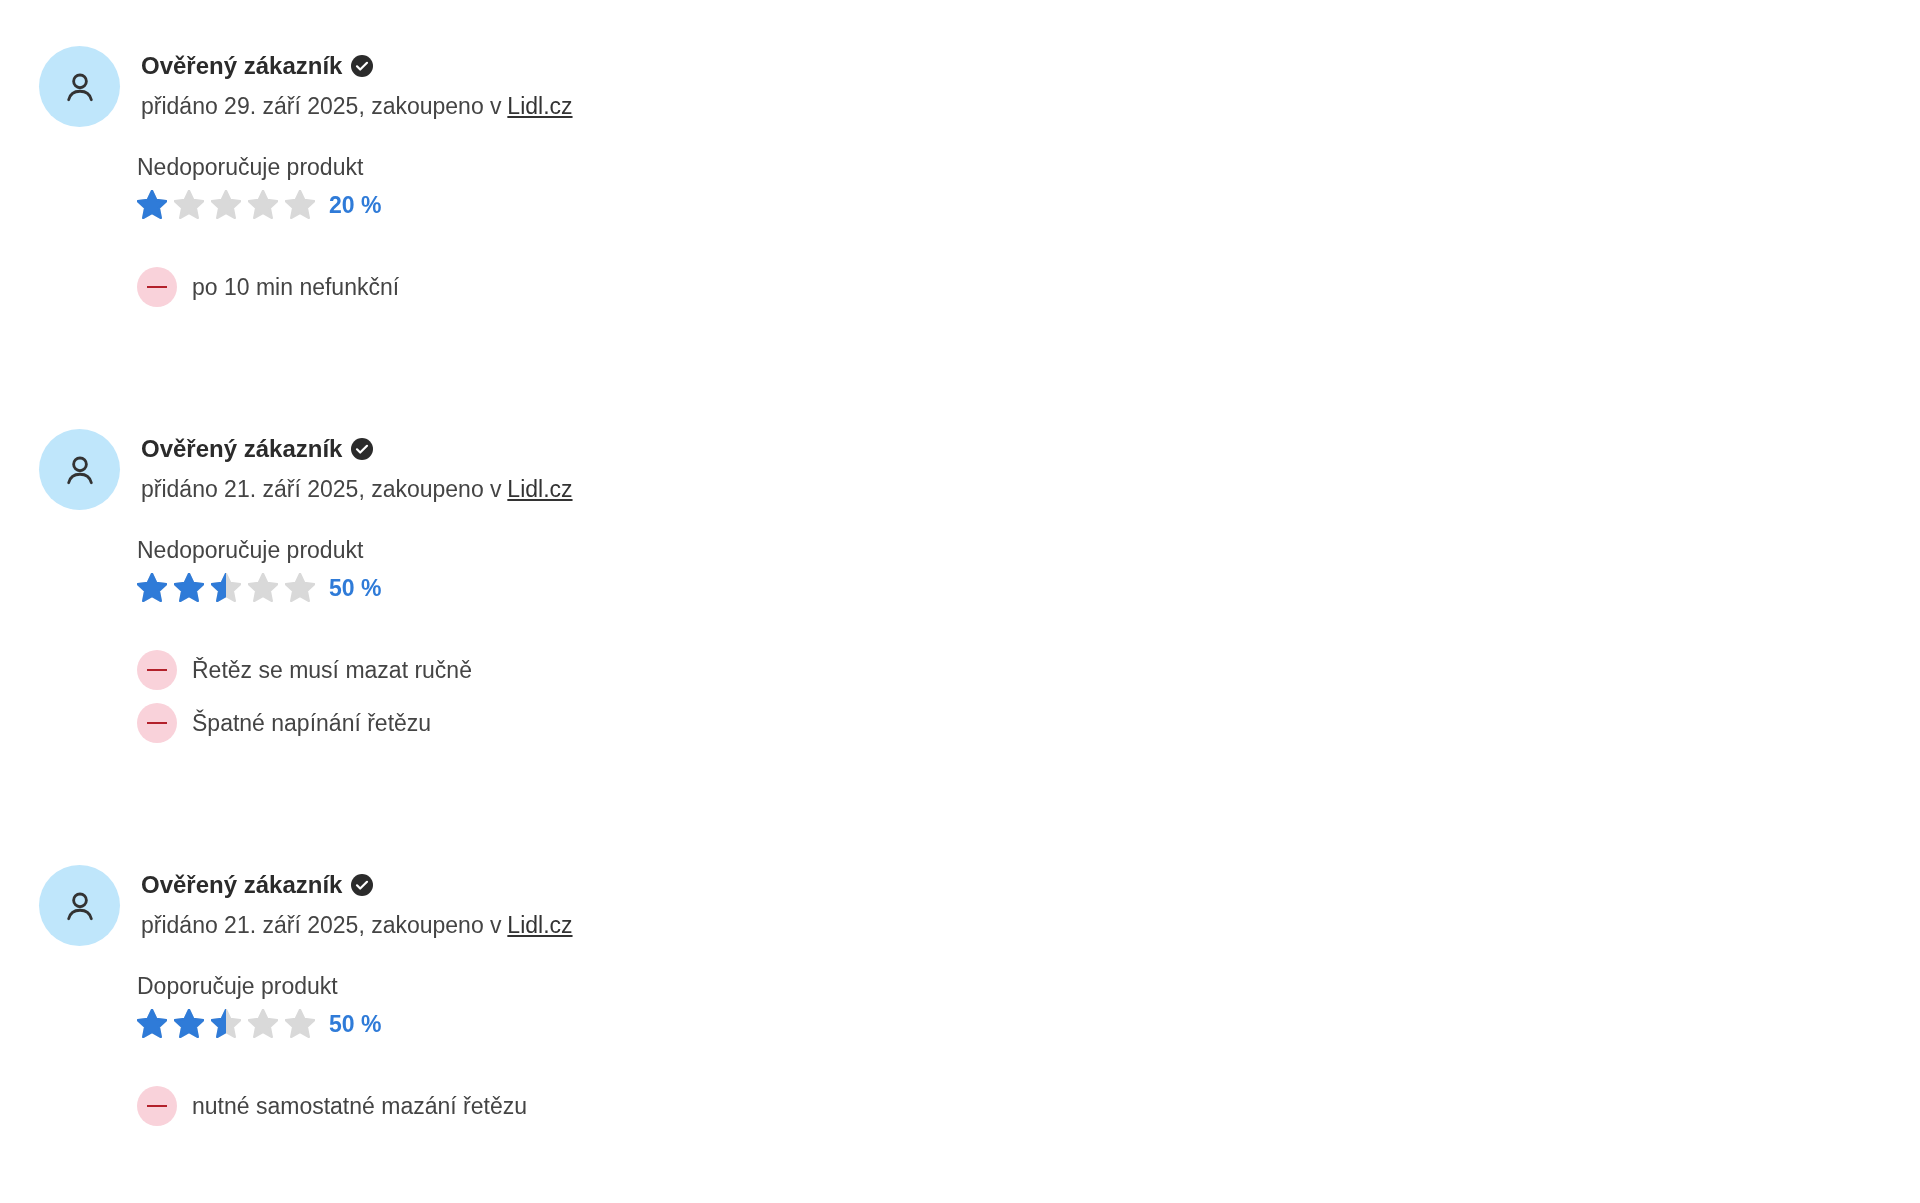 Image resolution: width=1920 pixels, height=1203 pixels. What do you see at coordinates (359, 1106) in the screenshot?
I see `con-text: nutné samostatné mazání řetězu` at bounding box center [359, 1106].